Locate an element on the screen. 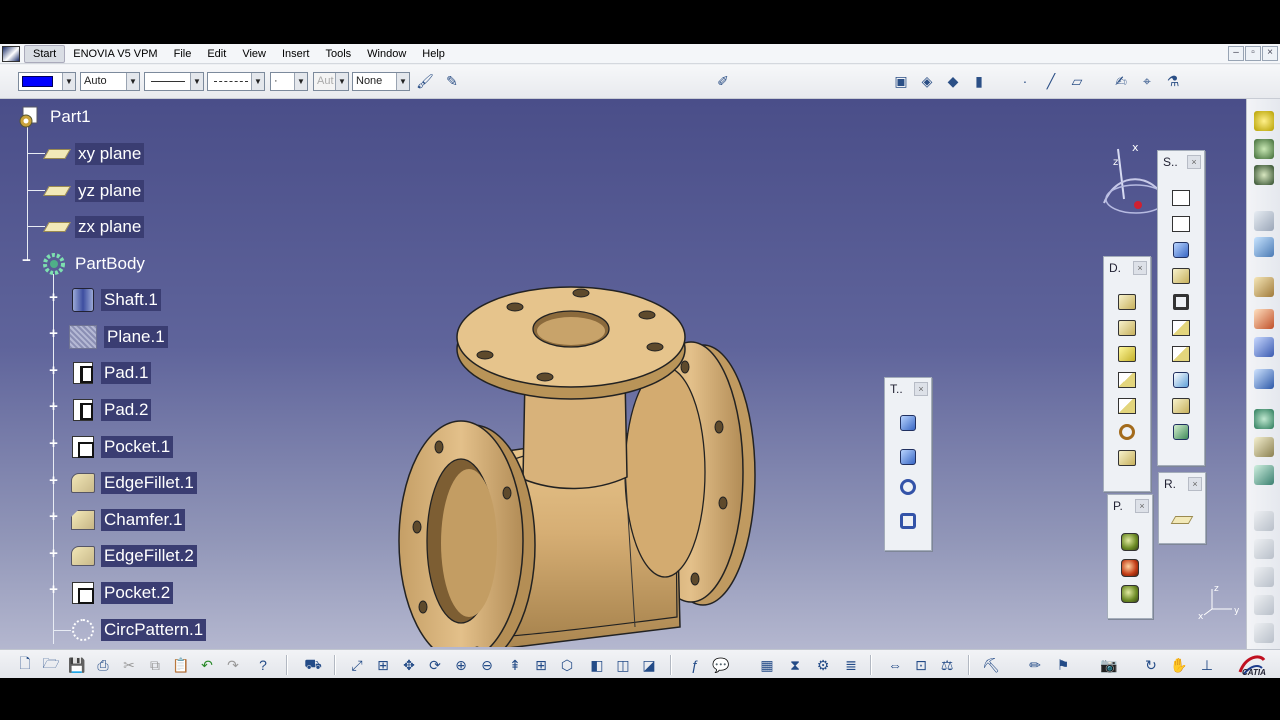 The width and height of the screenshot is (1280, 720). normal-view-icon: ⇞ is located at coordinates (515, 665).